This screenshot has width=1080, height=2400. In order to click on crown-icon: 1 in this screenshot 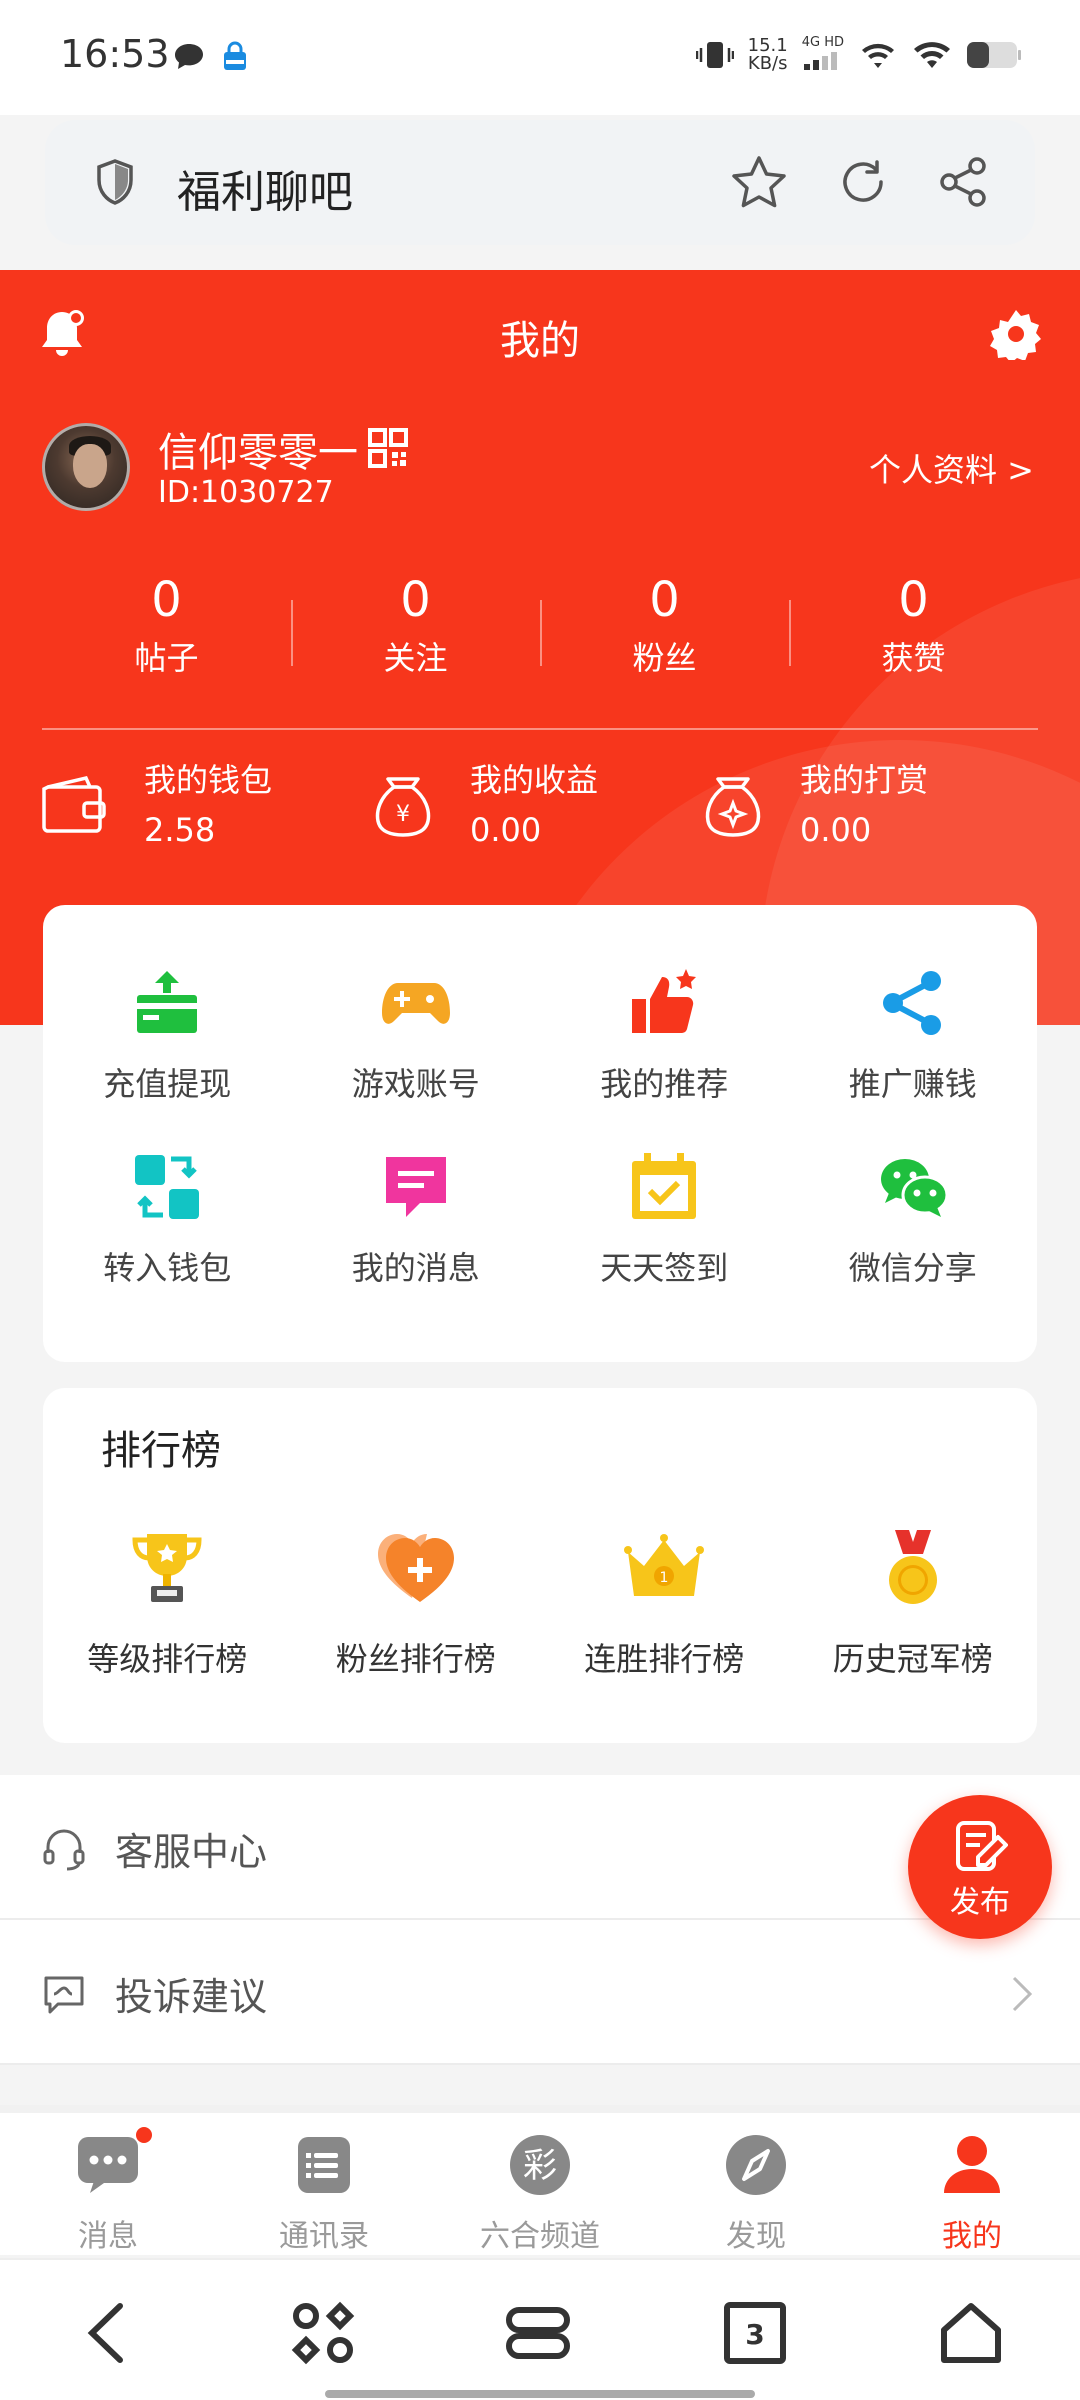, I will do `click(664, 1565)`.